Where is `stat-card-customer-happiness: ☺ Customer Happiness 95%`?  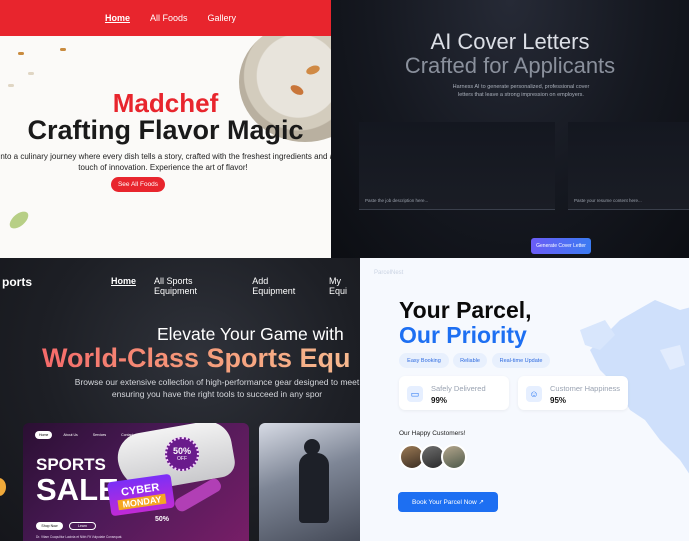
stat-card-customer-happiness: ☺ Customer Happiness 95% is located at coordinates (573, 393).